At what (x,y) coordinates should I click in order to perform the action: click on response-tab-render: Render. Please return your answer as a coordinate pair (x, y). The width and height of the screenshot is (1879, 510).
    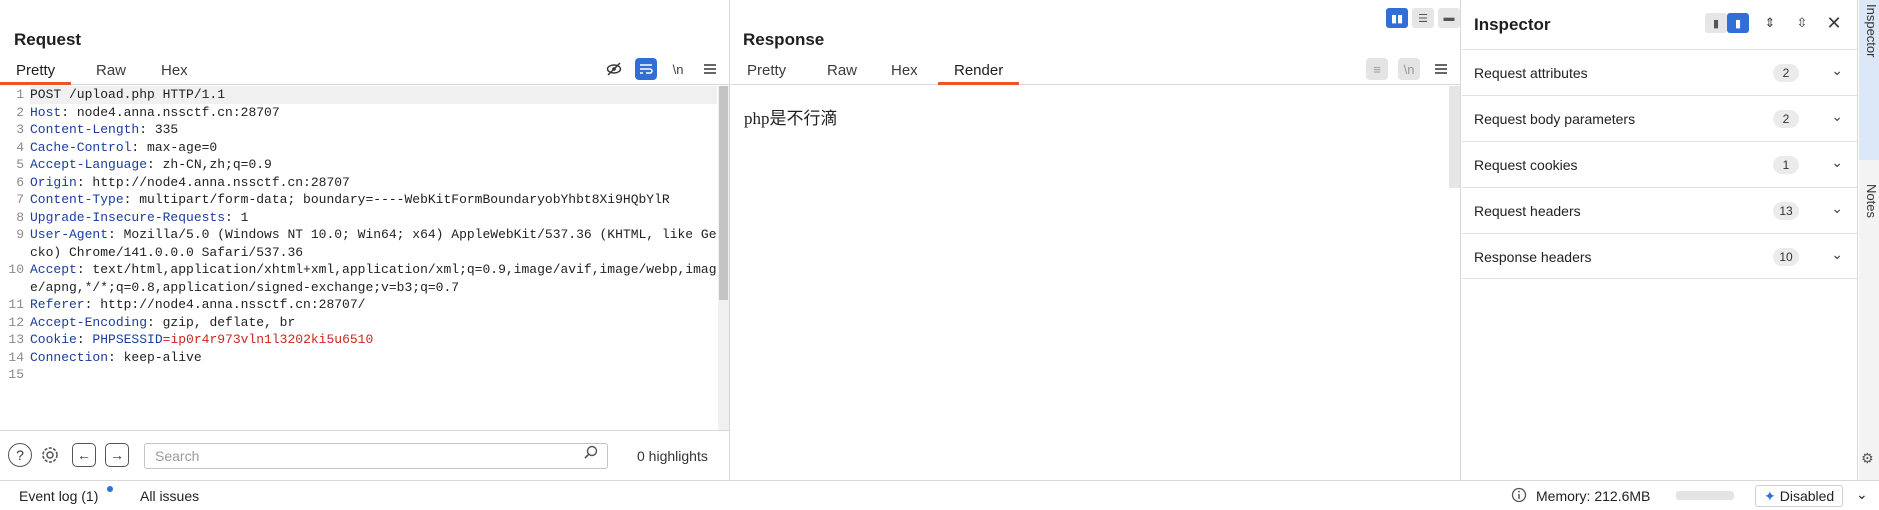
    Looking at the image, I should click on (979, 72).